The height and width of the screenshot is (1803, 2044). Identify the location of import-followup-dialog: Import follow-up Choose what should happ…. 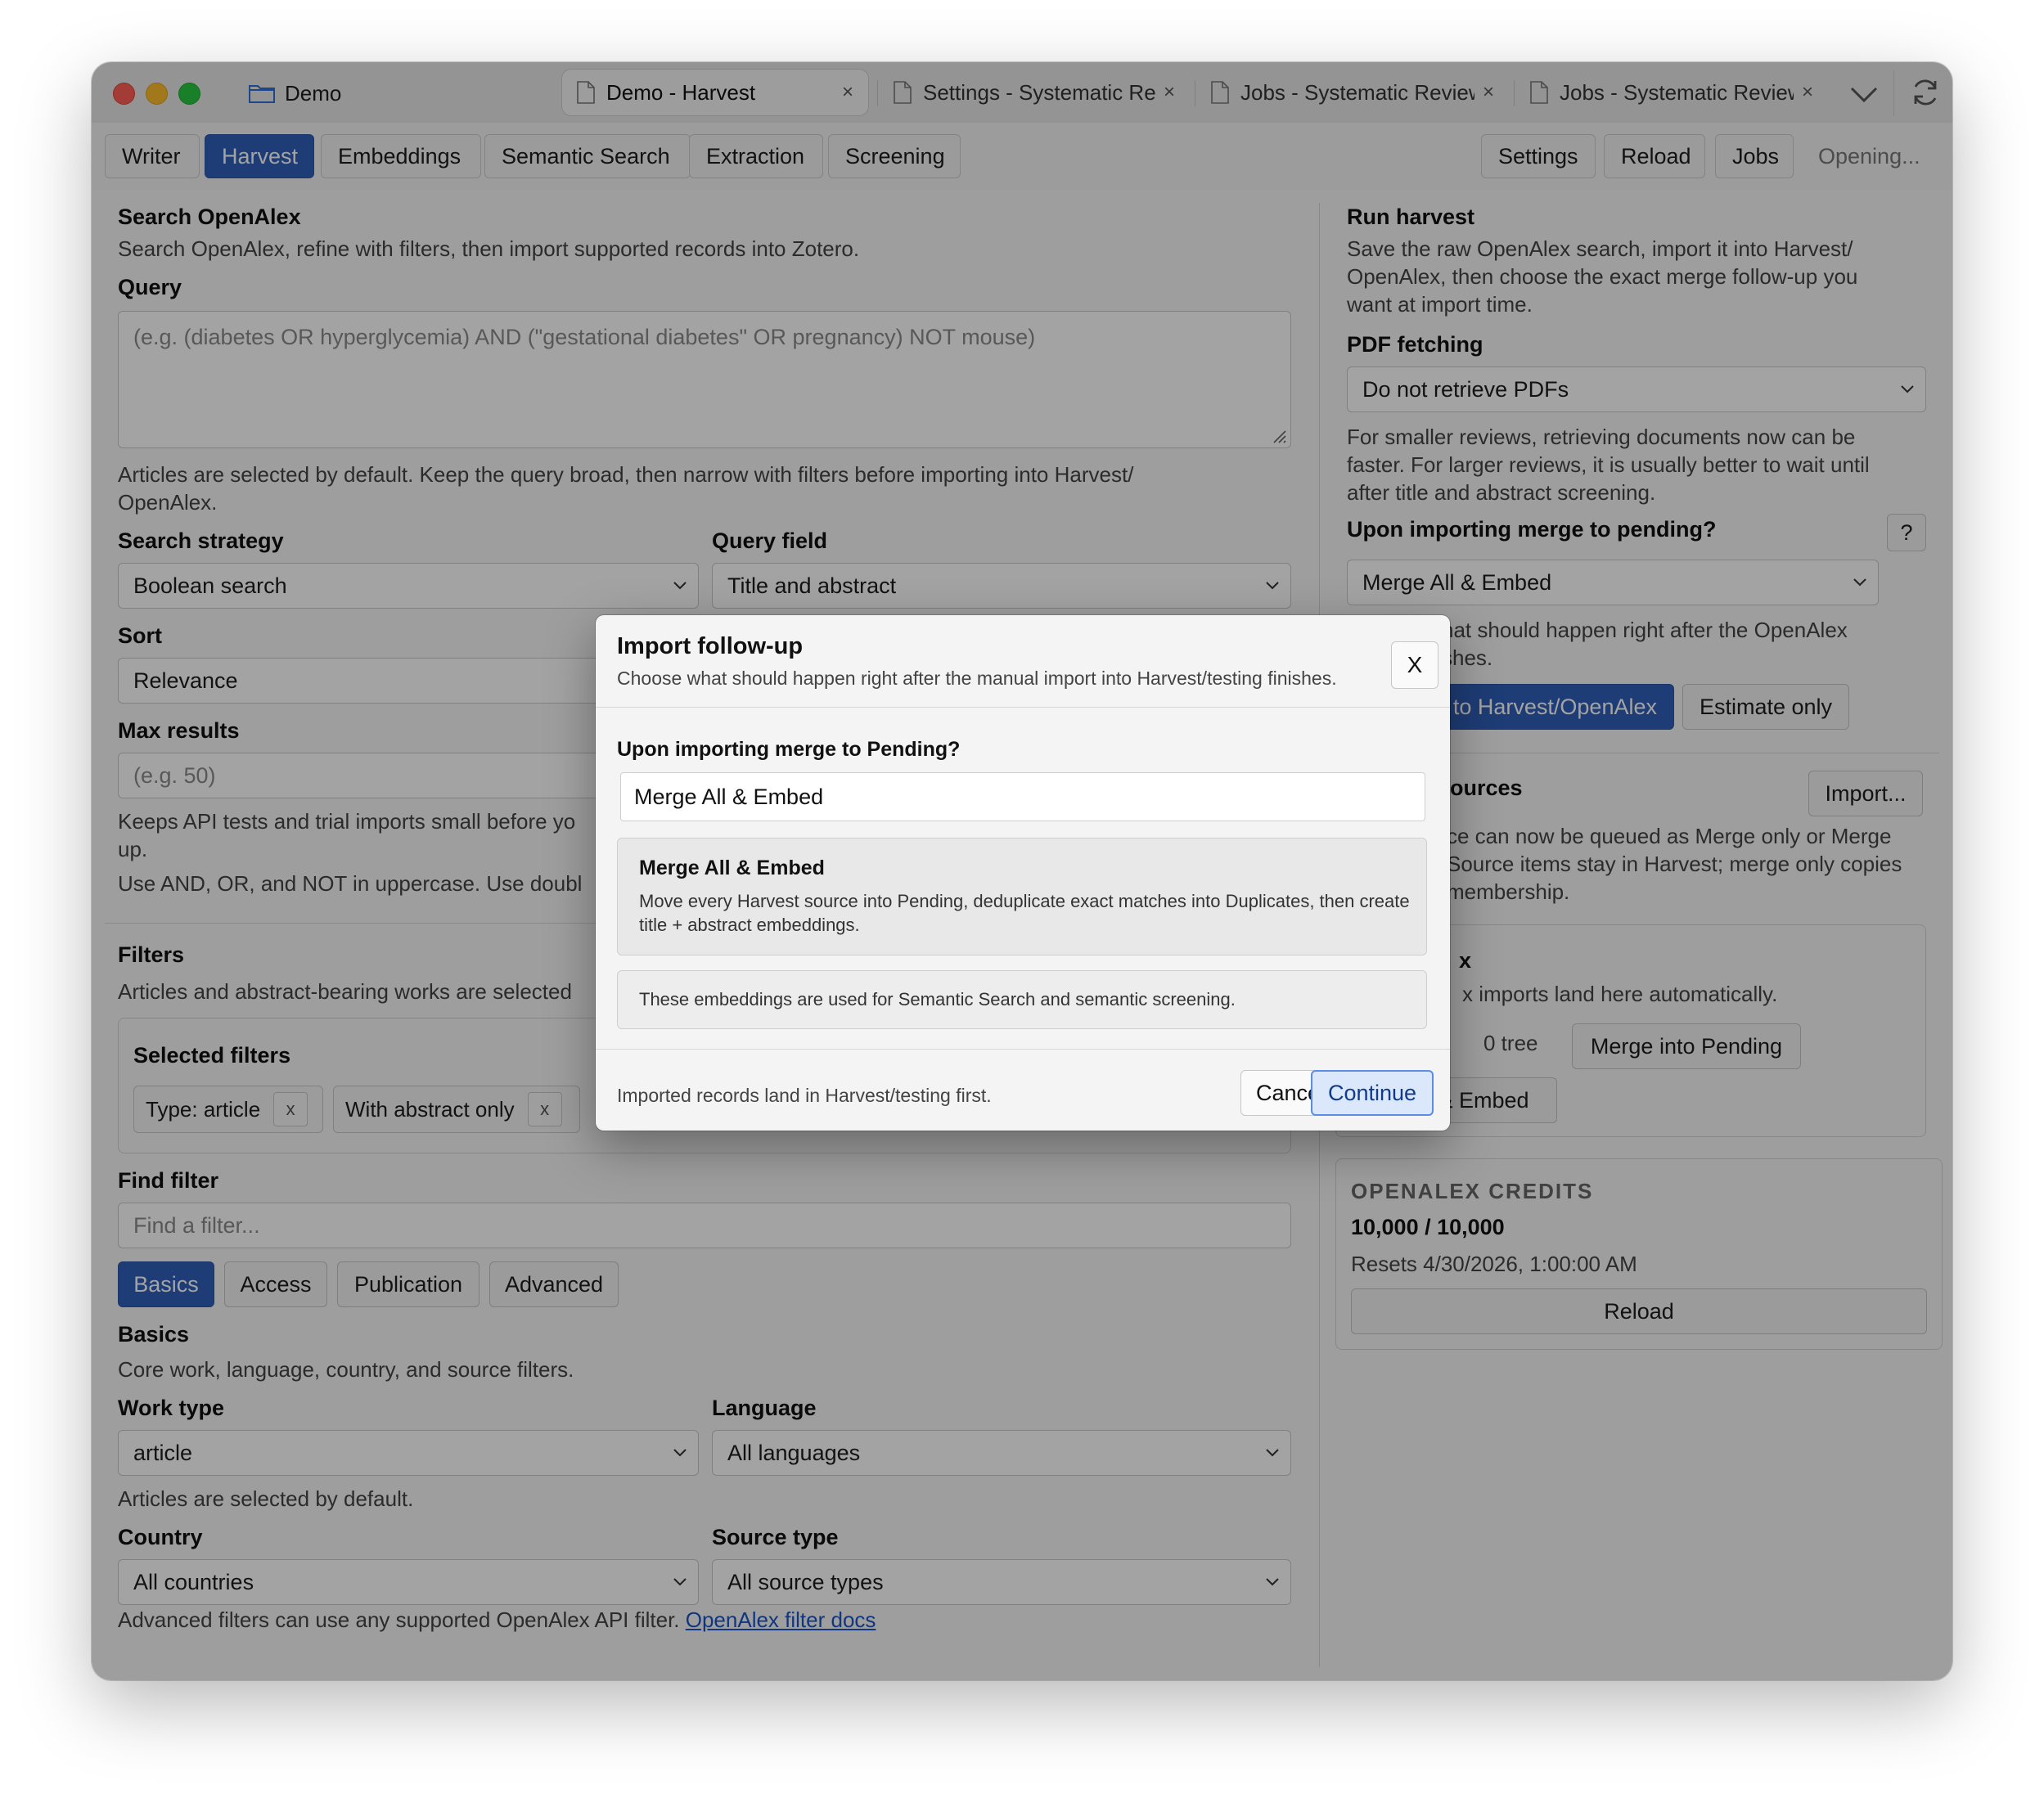
(1023, 873).